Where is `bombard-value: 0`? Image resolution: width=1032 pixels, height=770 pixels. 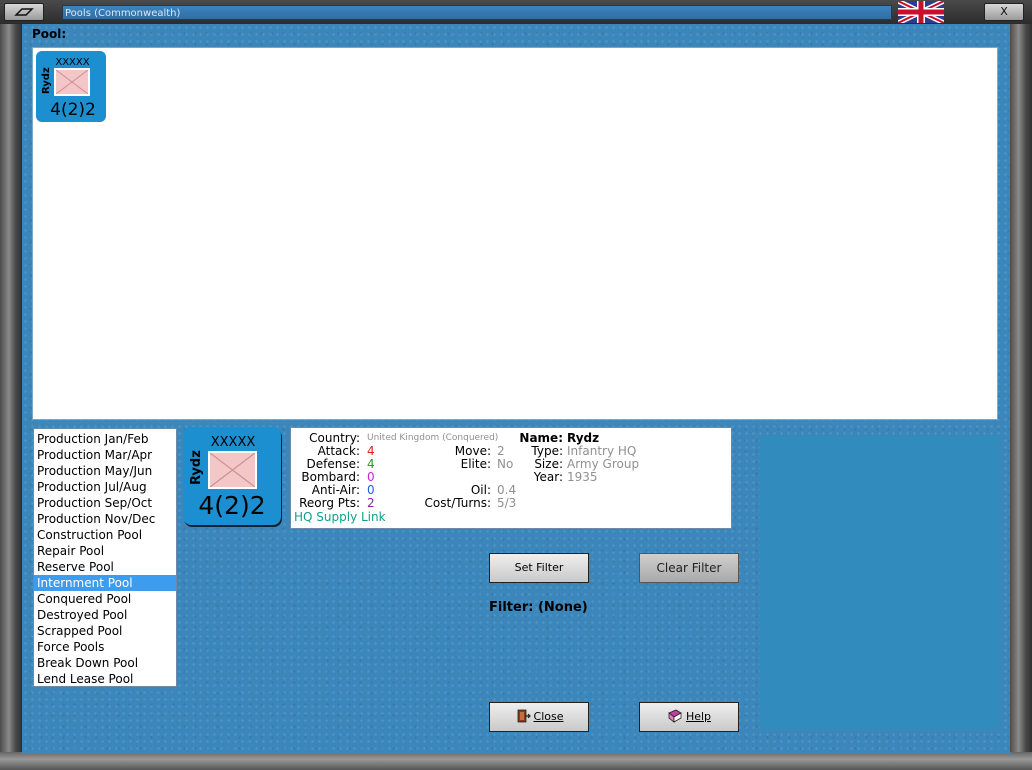 bombard-value: 0 is located at coordinates (371, 477).